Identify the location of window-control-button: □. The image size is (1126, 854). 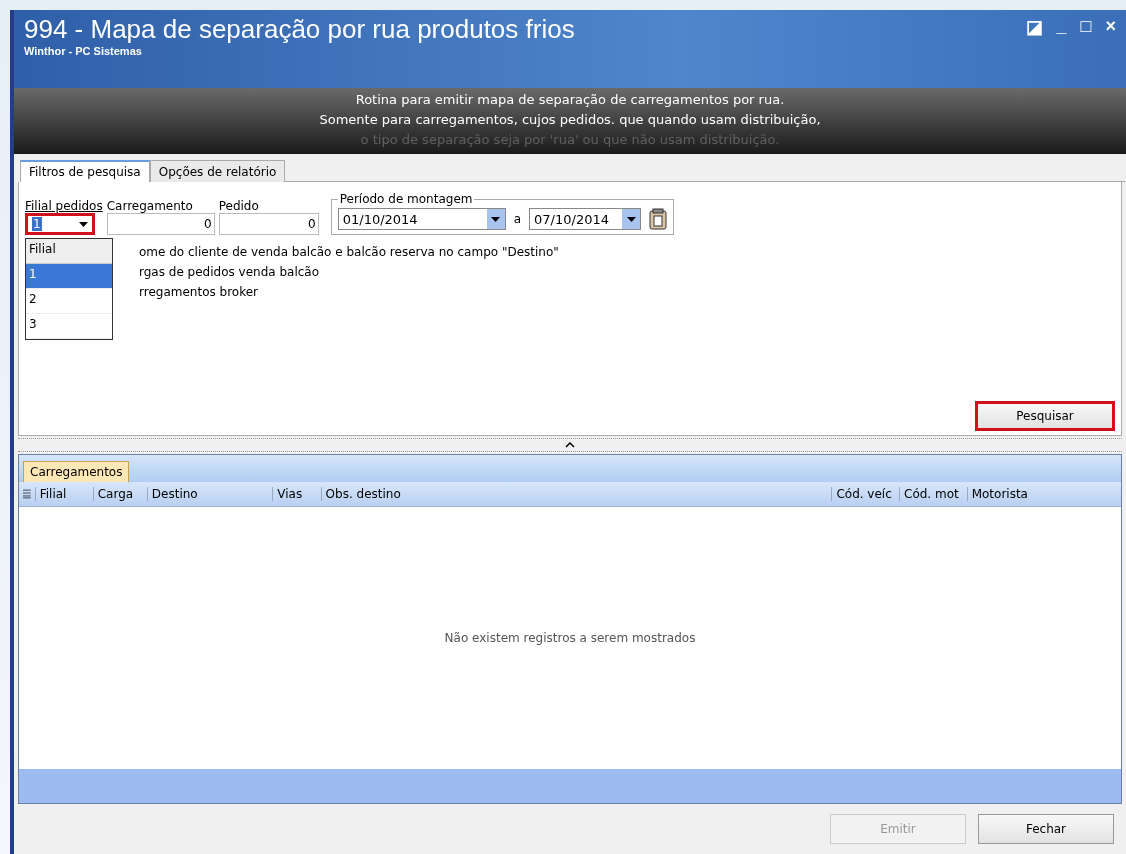
(1086, 26).